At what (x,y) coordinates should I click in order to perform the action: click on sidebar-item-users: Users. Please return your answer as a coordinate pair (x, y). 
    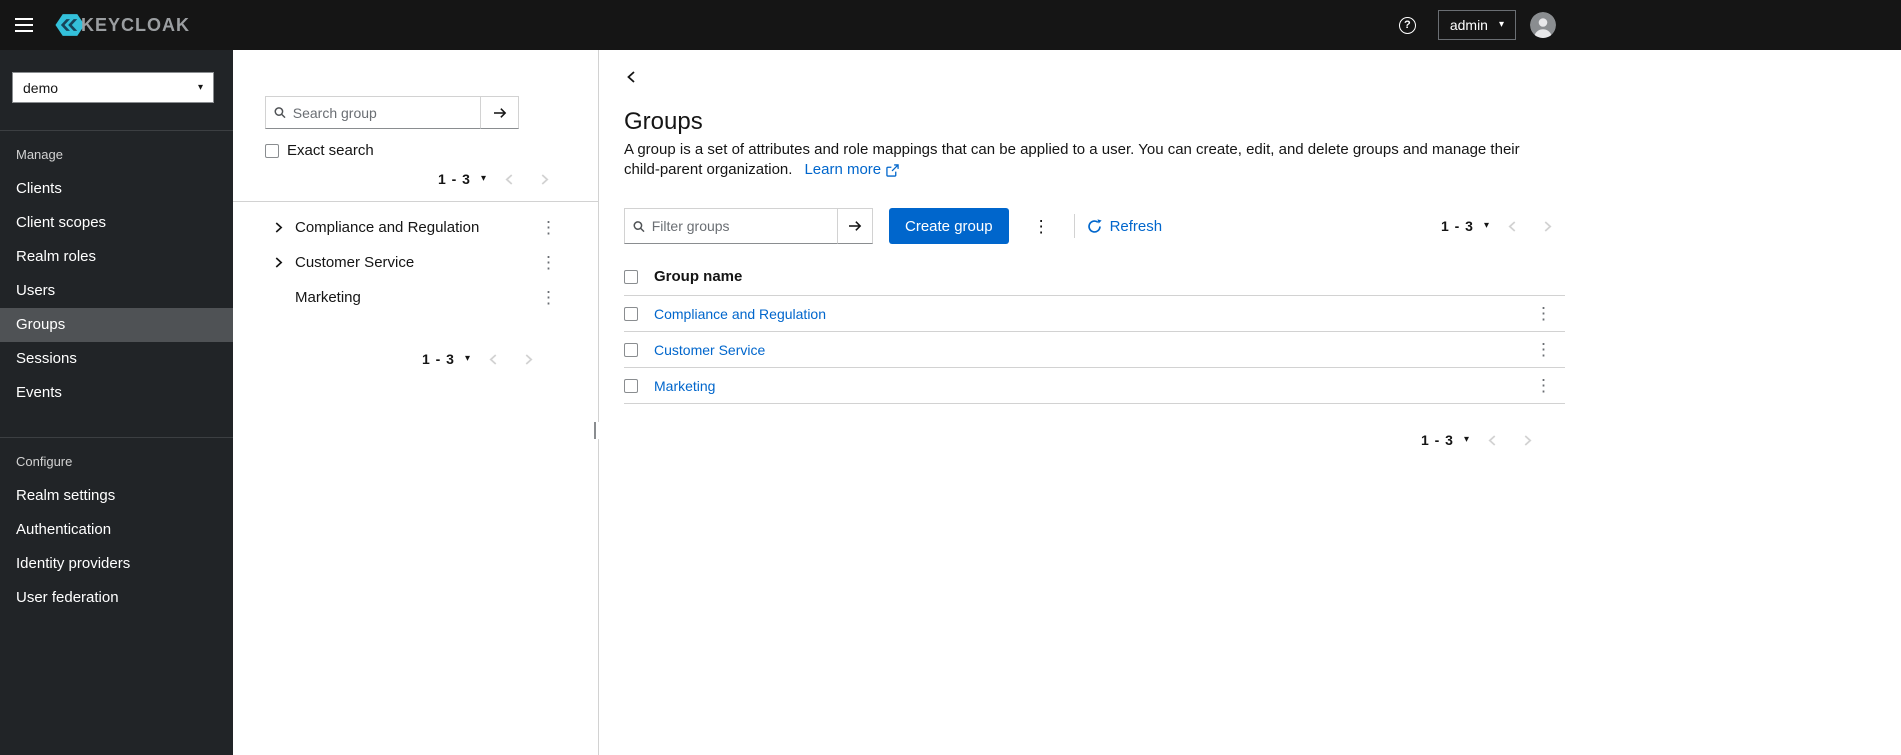
    Looking at the image, I should click on (116, 291).